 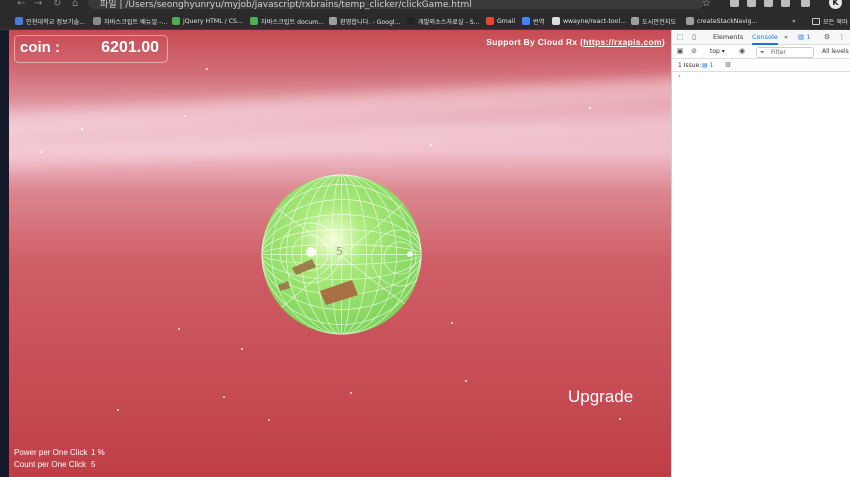 I want to click on console-toolbar: ▣ ⊘ top ▾ ◉ ⏷ Filter All levels, so click(x=761, y=52).